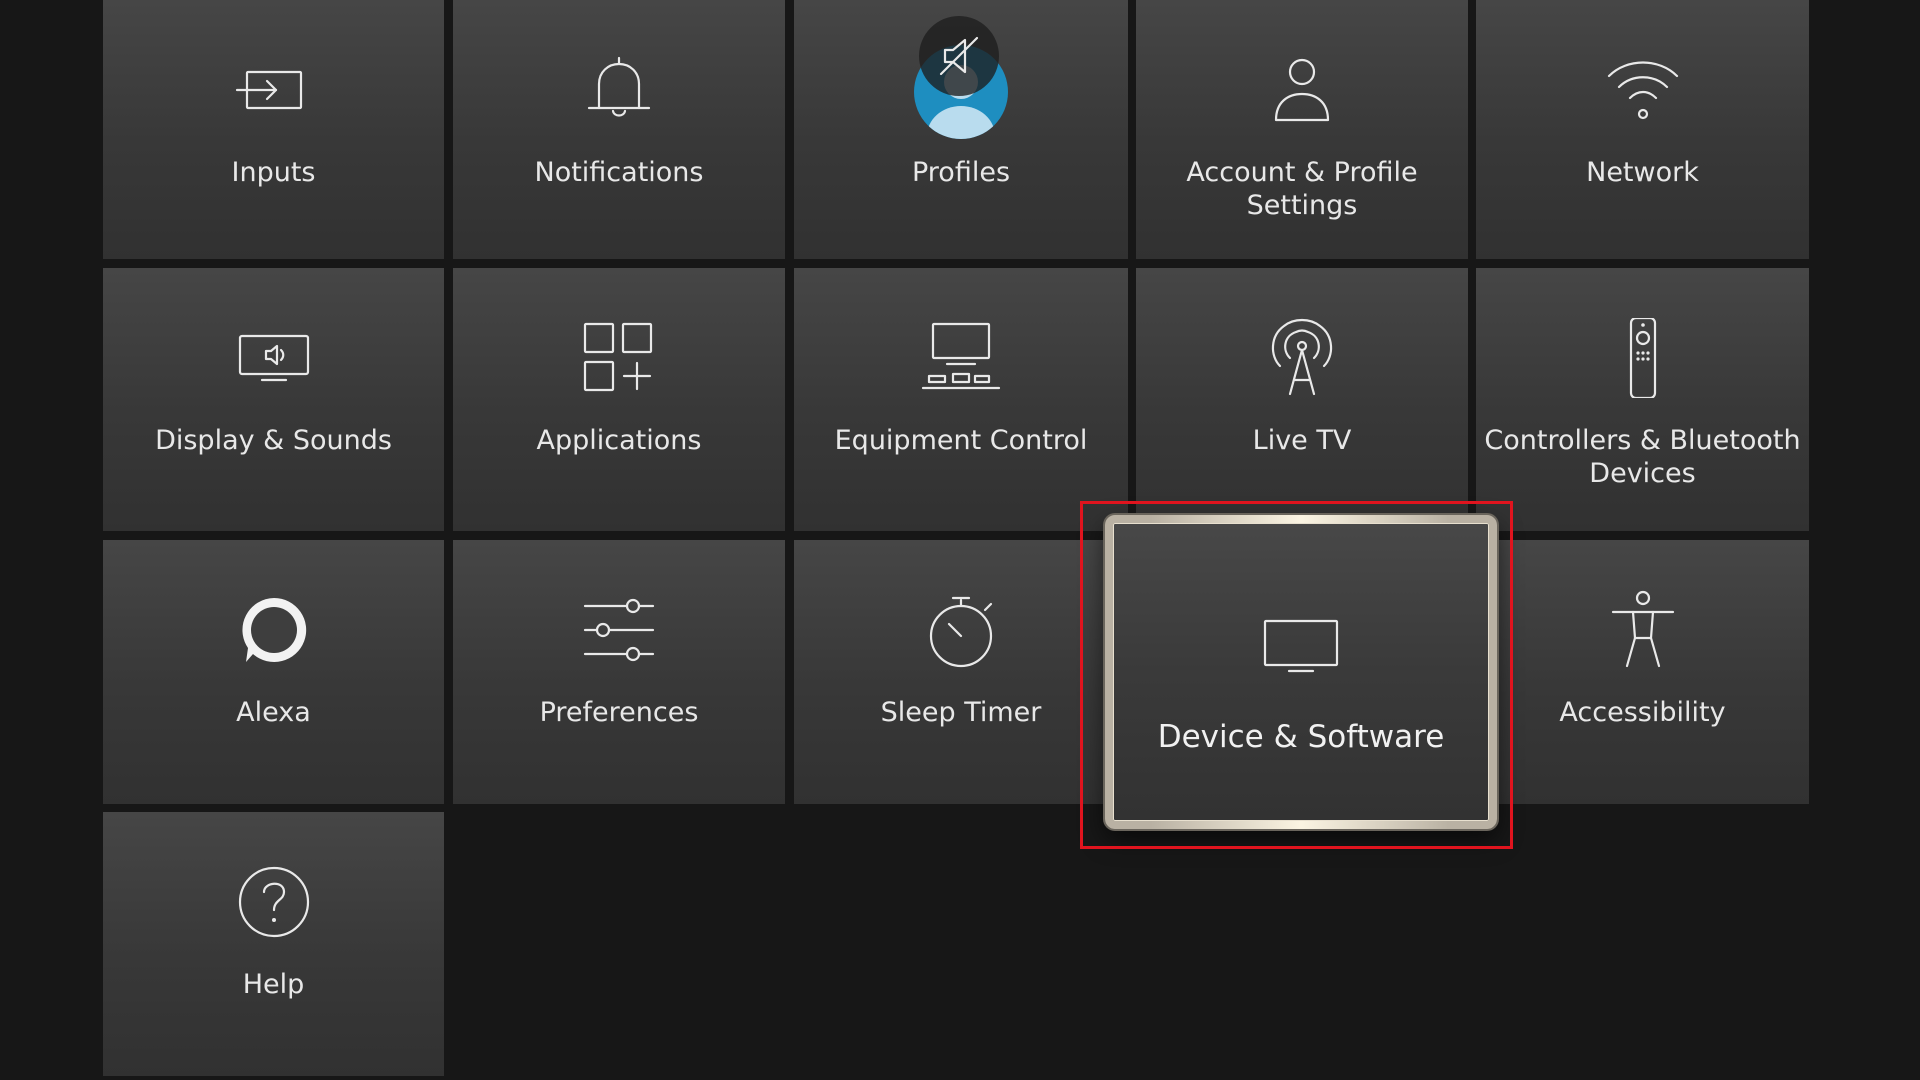  What do you see at coordinates (959, 56) in the screenshot?
I see `mute-overlay-icon` at bounding box center [959, 56].